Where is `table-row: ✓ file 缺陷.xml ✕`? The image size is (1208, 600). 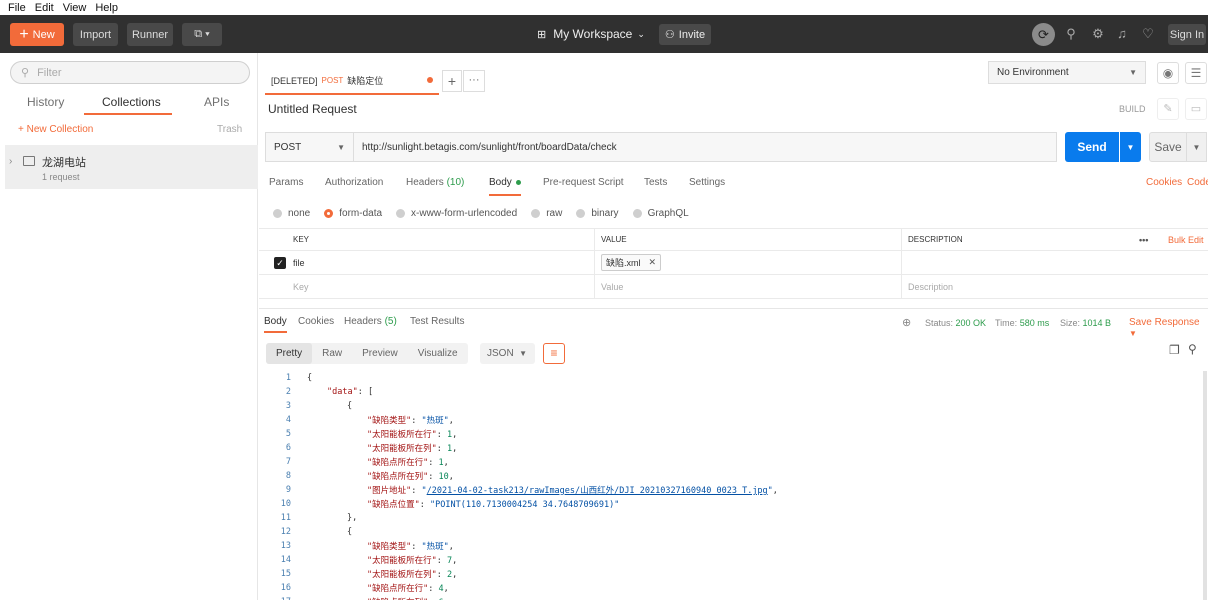
table-row: ✓ file 缺陷.xml ✕ is located at coordinates (733, 263).